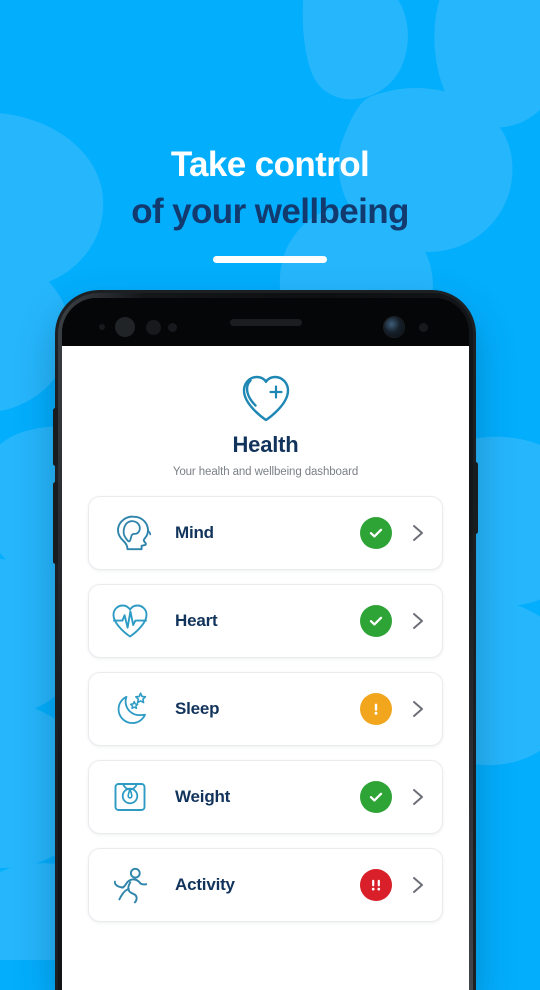 The height and width of the screenshot is (990, 540). What do you see at coordinates (394, 327) in the screenshot?
I see `front-camera-icon` at bounding box center [394, 327].